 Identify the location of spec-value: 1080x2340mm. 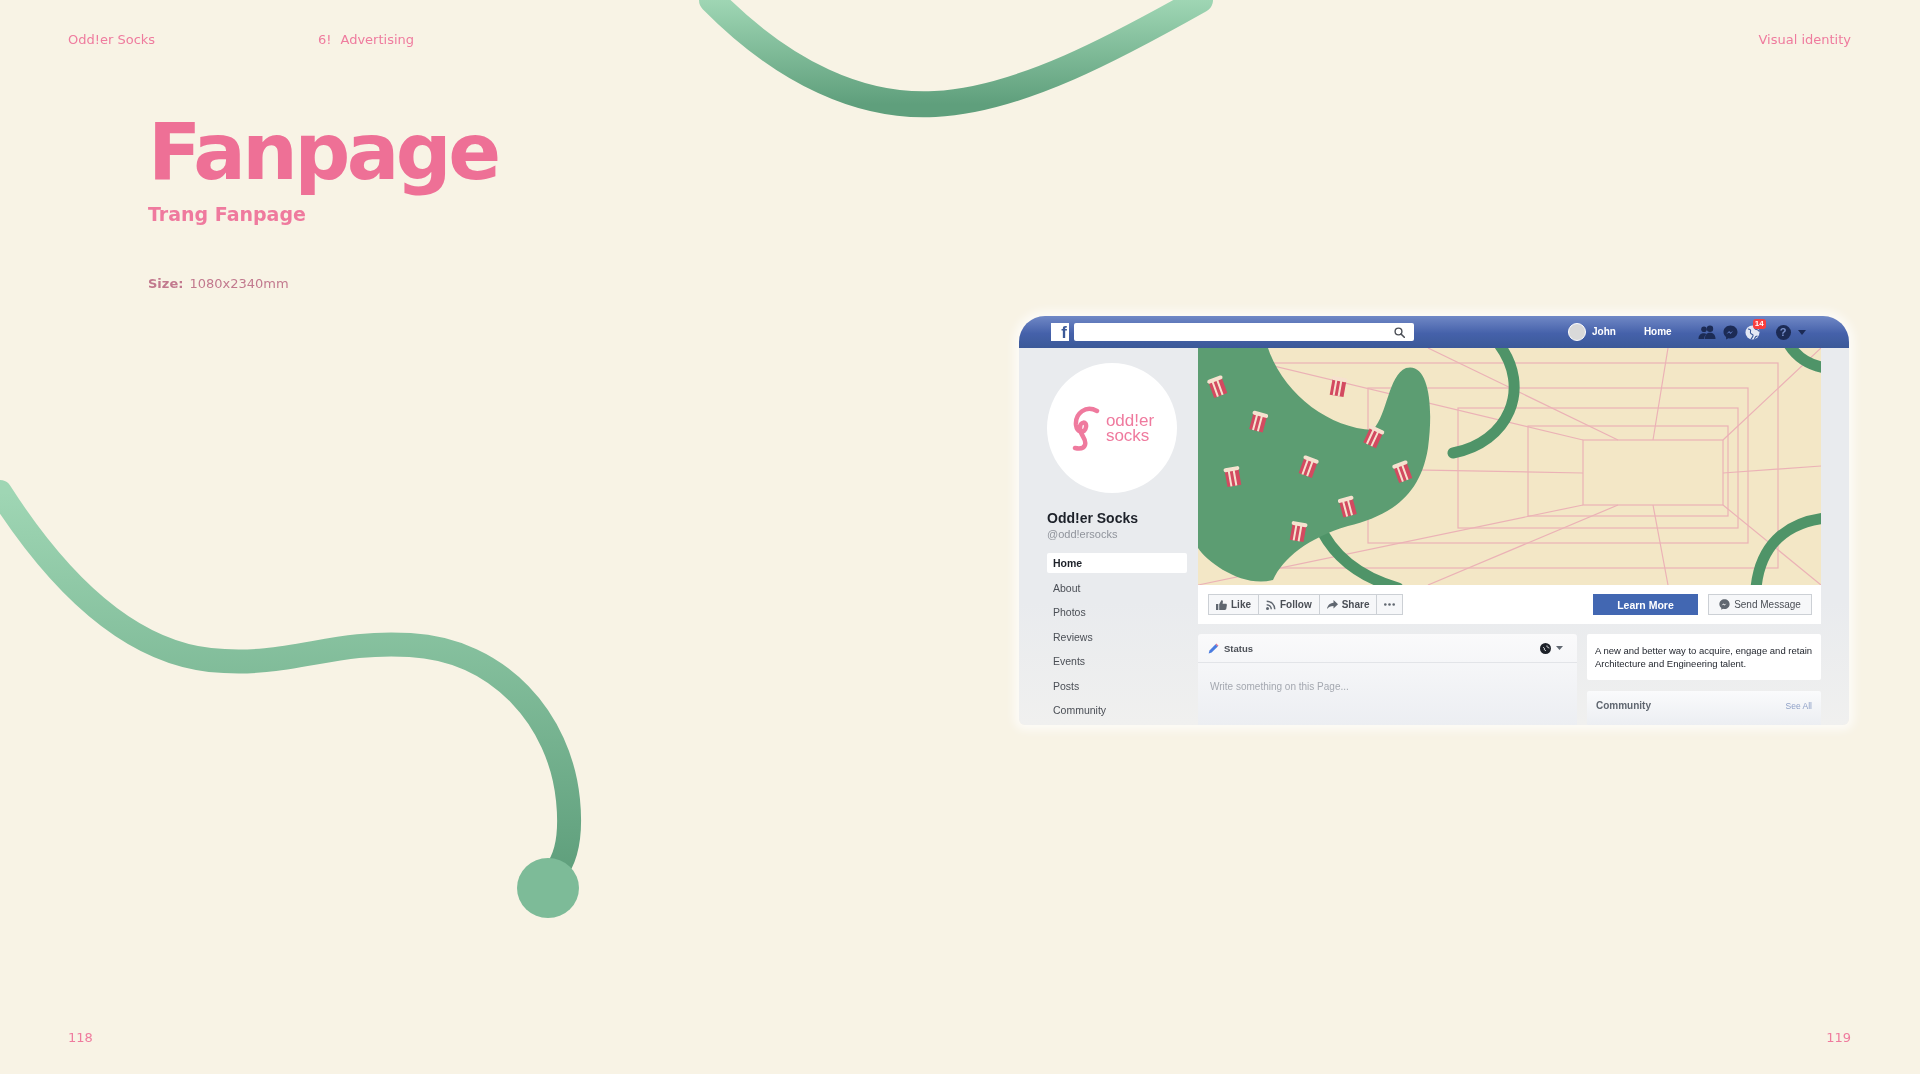
(239, 284).